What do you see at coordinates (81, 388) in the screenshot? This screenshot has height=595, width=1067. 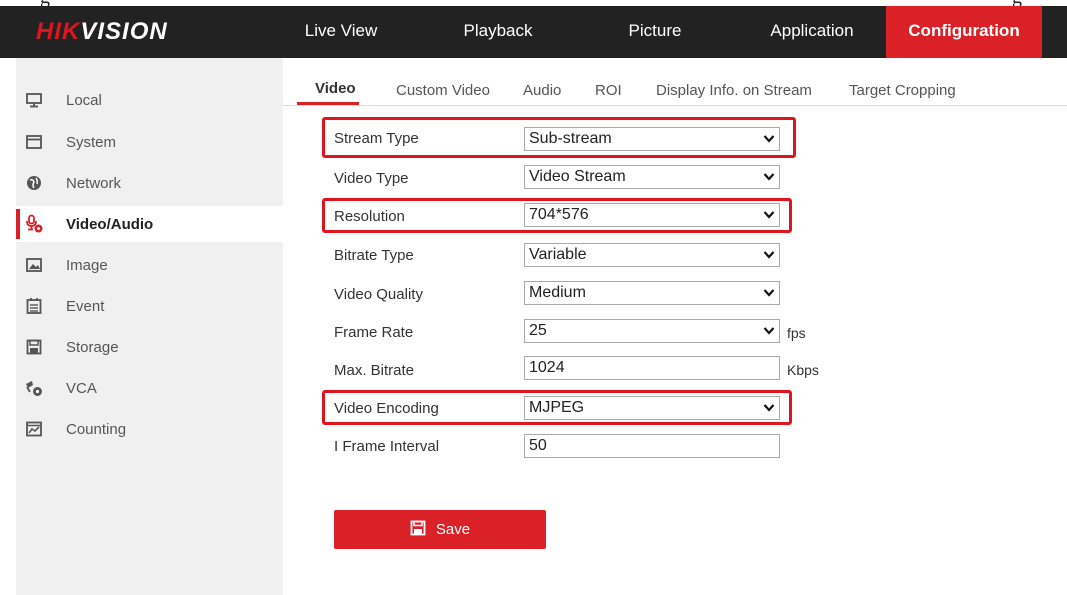 I see `sidebar-item-label: VCA` at bounding box center [81, 388].